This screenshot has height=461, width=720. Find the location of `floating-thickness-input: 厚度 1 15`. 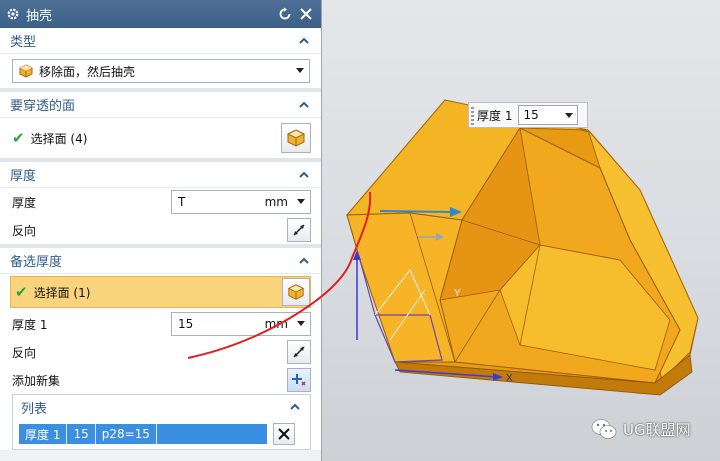

floating-thickness-input: 厚度 1 15 is located at coordinates (528, 115).